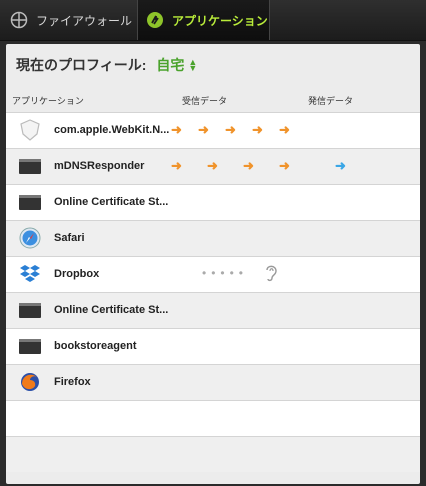 The width and height of the screenshot is (426, 486). Describe the element at coordinates (213, 346) in the screenshot. I see `list-item: bookstoreagent` at that location.